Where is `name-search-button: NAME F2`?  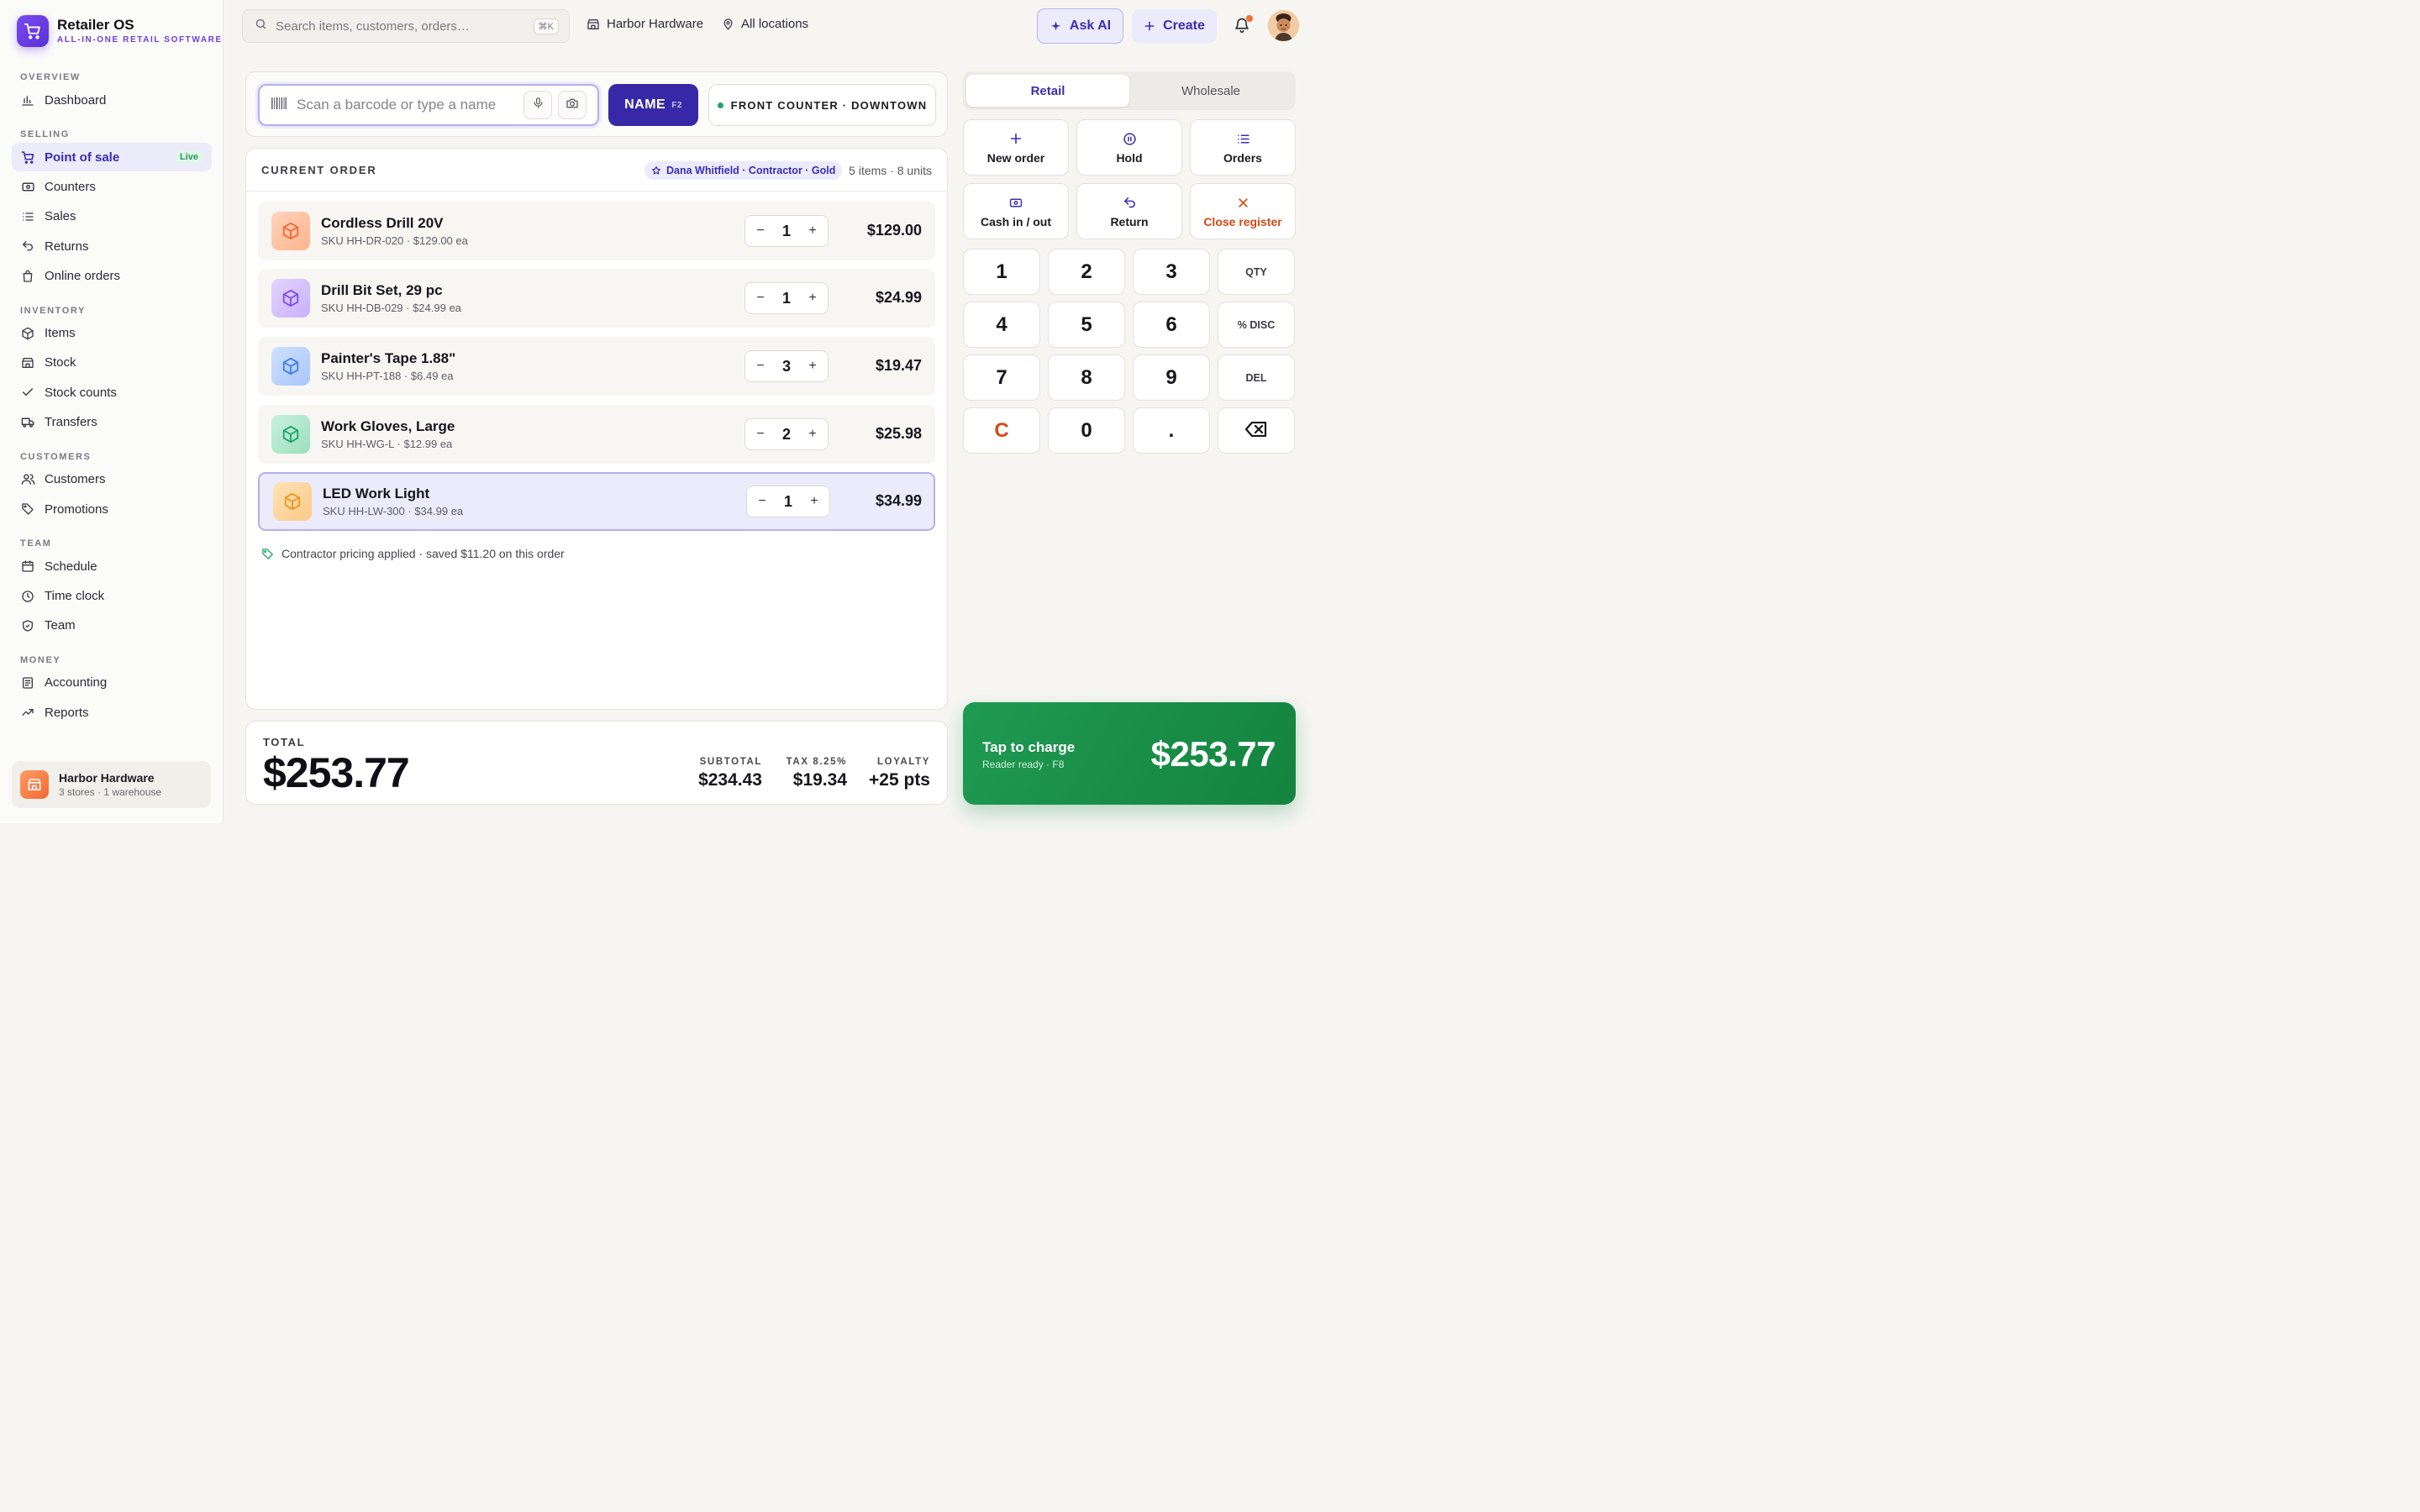 name-search-button: NAME F2 is located at coordinates (653, 105).